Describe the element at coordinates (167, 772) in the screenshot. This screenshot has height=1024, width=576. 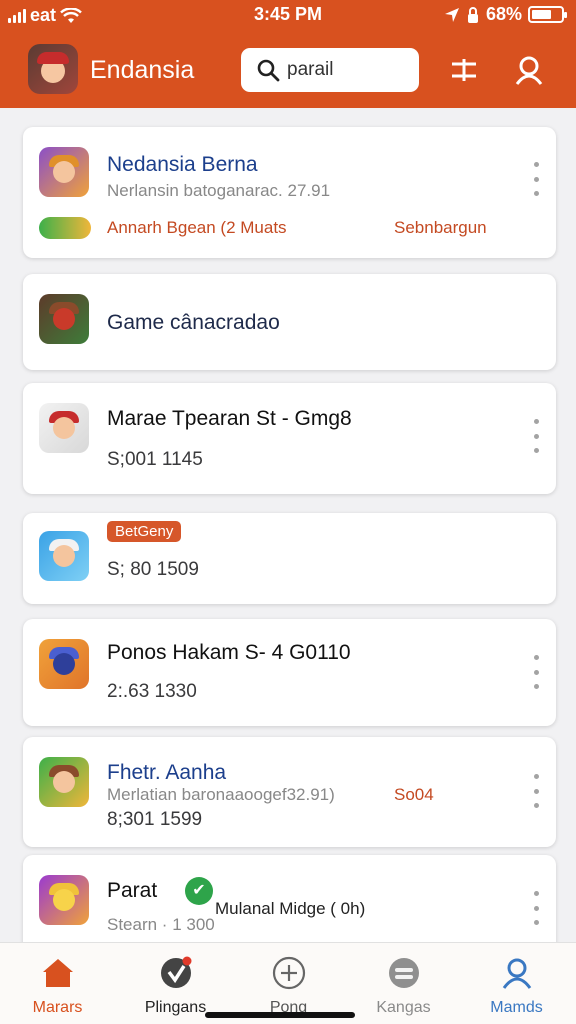
I see `item-title: Fhetr. Aanha` at that location.